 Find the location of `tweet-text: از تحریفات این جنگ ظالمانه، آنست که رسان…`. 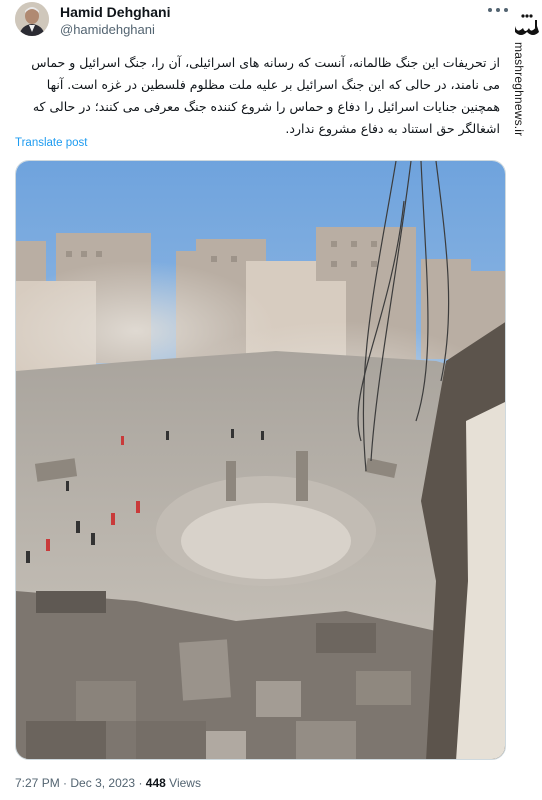

tweet-text: از تحریفات این جنگ ظالمانه، آنست که رسان… is located at coordinates (265, 95).